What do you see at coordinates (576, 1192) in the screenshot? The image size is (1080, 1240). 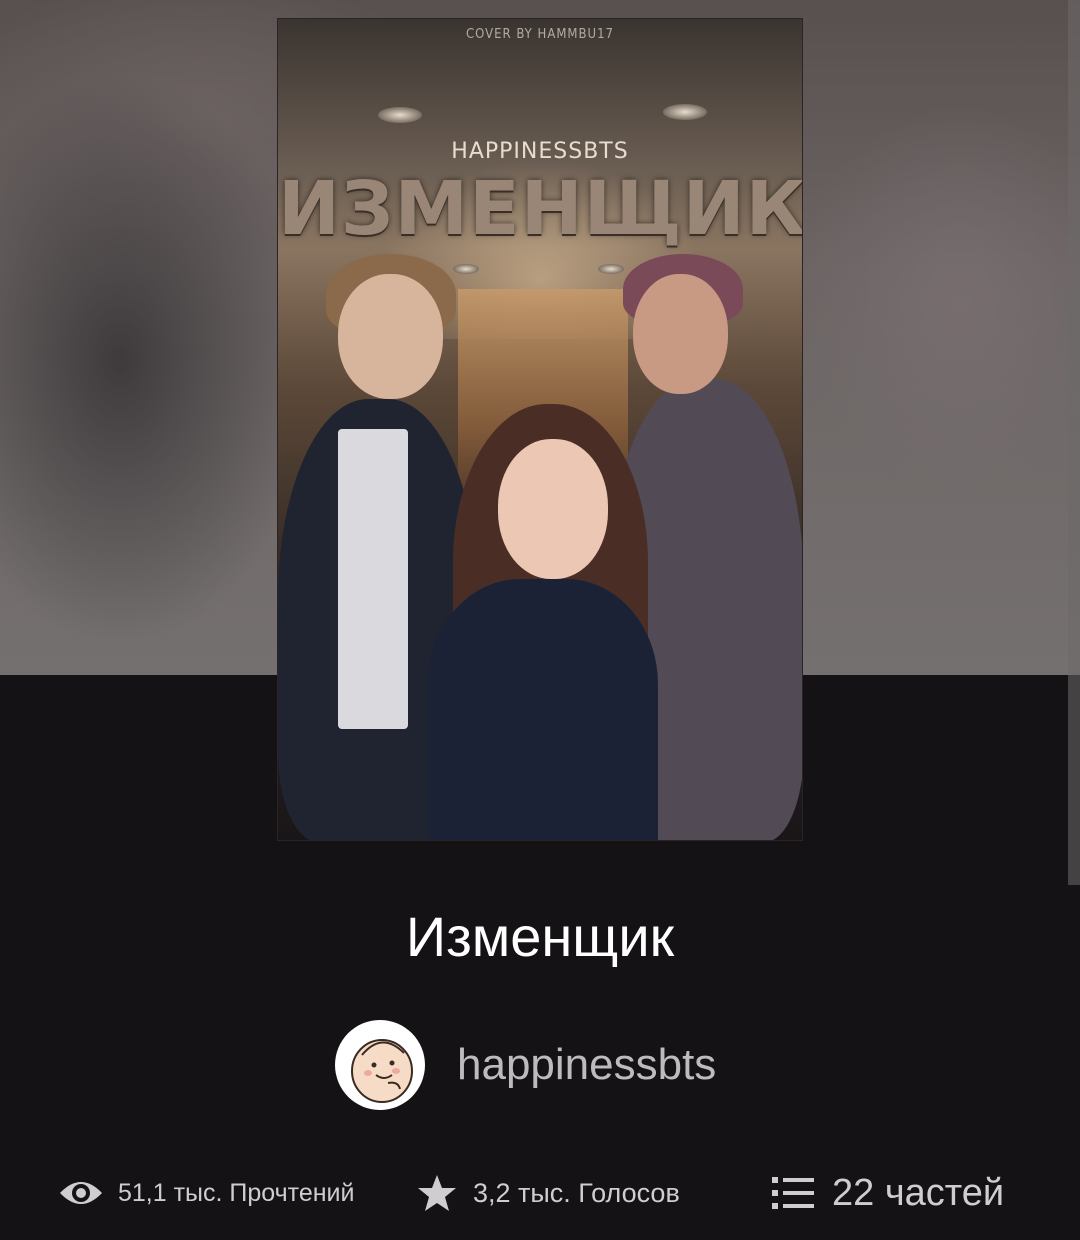 I see `votes-count: 3,2 тыс. Голосов` at bounding box center [576, 1192].